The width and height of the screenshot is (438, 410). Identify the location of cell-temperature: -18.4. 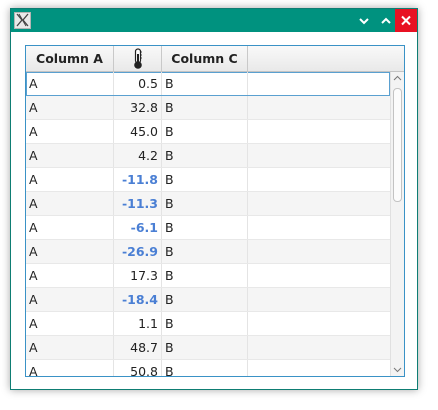
(138, 299).